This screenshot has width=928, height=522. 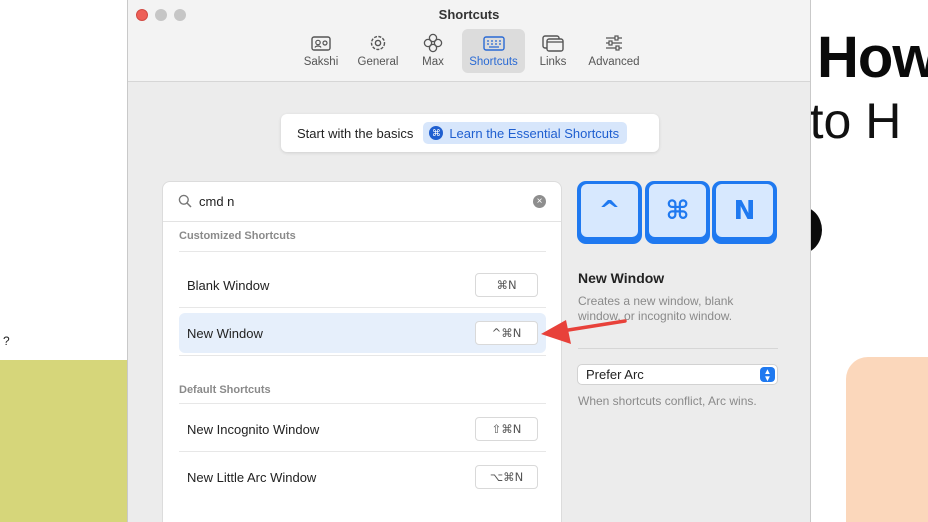 What do you see at coordinates (872, 57) in the screenshot?
I see `background-heading: How` at bounding box center [872, 57].